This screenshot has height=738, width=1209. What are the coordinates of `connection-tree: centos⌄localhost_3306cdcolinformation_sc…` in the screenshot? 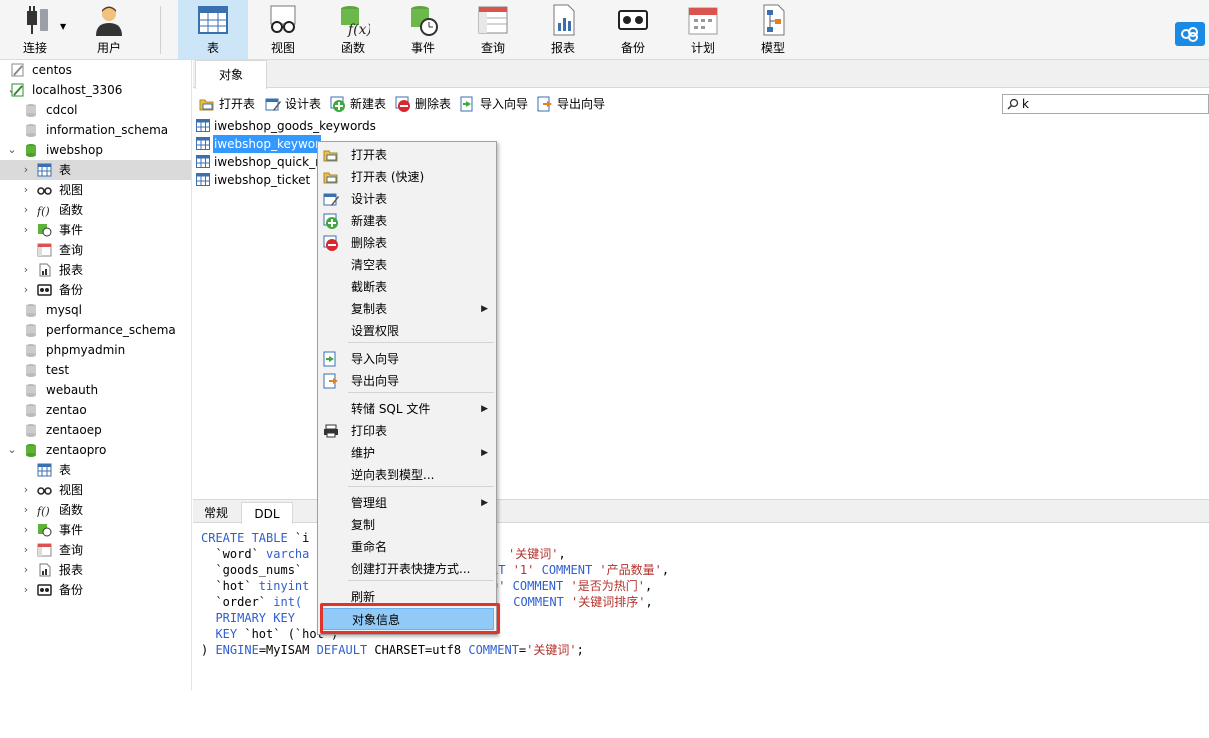 It's located at (96, 375).